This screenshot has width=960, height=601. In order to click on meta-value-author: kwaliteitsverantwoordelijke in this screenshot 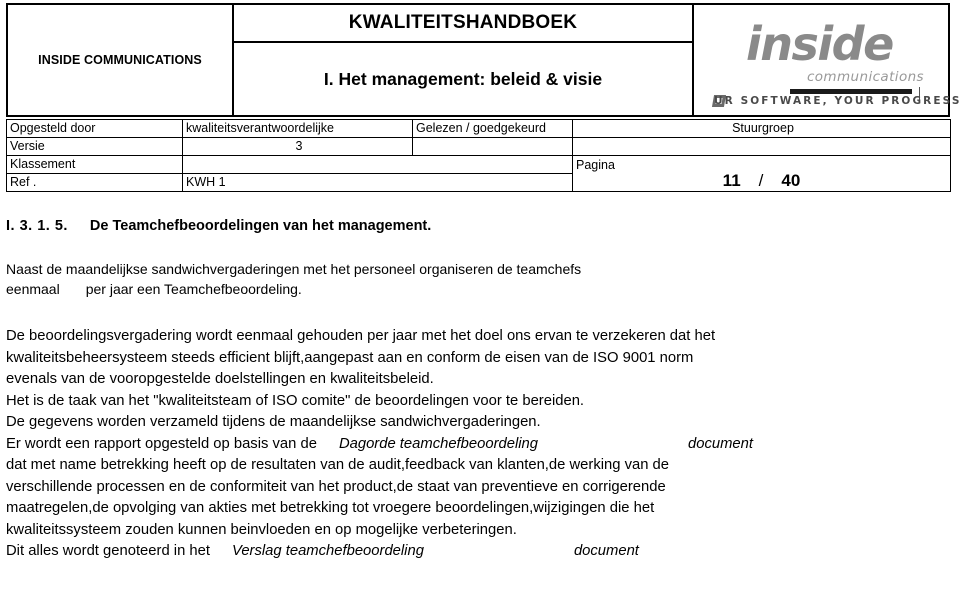, I will do `click(297, 128)`.